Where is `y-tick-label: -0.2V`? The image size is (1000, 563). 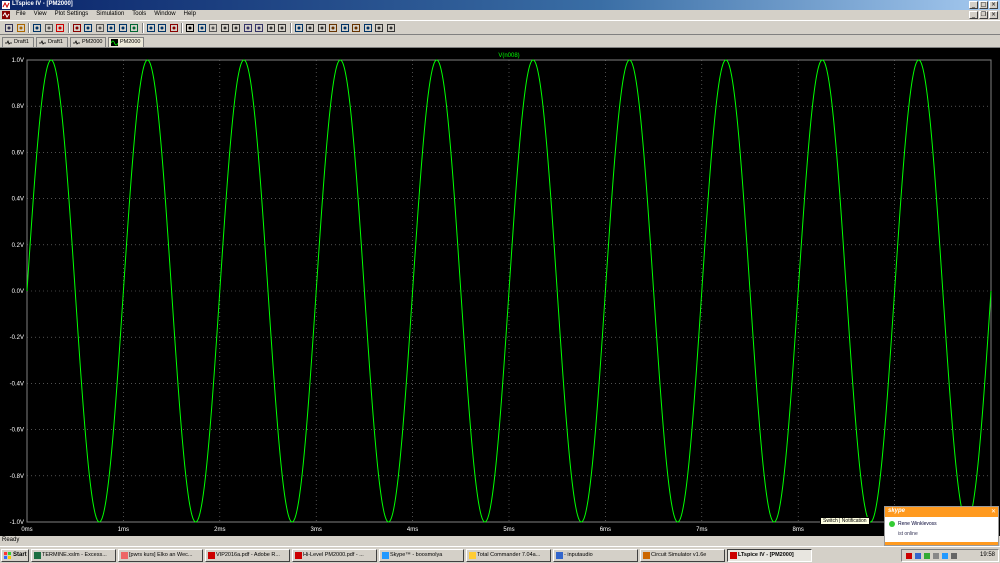 y-tick-label: -0.2V is located at coordinates (17, 338).